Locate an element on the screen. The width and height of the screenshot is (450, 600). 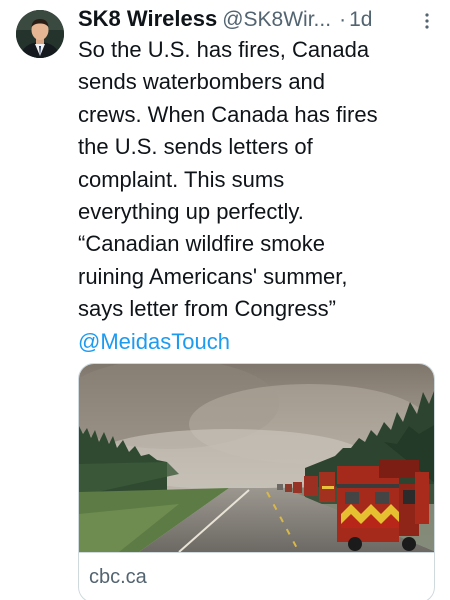
more-vertical-icon is located at coordinates (427, 21).